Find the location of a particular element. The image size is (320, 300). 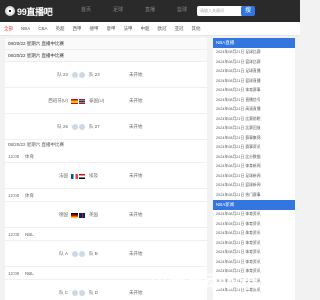

sidebar-link: 2024年08月21日 篮球新闻 is located at coordinates (254, 186).